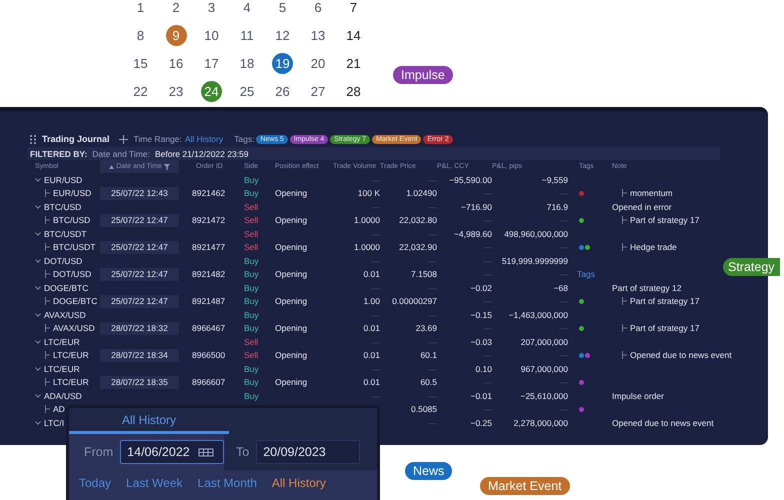 The width and height of the screenshot is (784, 500). What do you see at coordinates (353, 63) in the screenshot?
I see `calendar-day: 21` at bounding box center [353, 63].